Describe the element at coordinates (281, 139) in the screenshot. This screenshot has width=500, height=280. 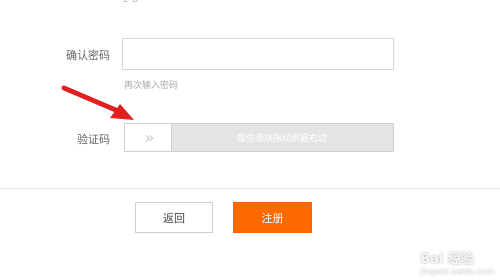
I see `slider-instruction: 按住滑块拖动到最右边` at that location.